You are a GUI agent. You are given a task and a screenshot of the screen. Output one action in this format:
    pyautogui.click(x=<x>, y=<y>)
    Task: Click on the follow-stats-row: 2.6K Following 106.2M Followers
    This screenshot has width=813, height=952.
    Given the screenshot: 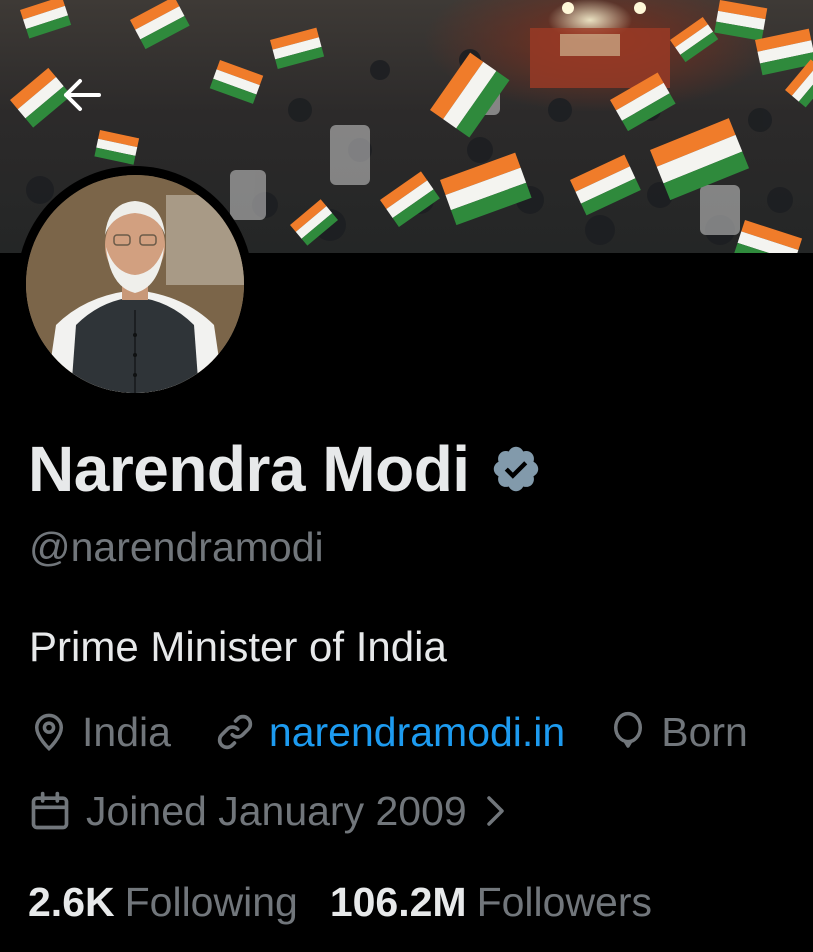 What is the action you would take?
    pyautogui.click(x=356, y=902)
    